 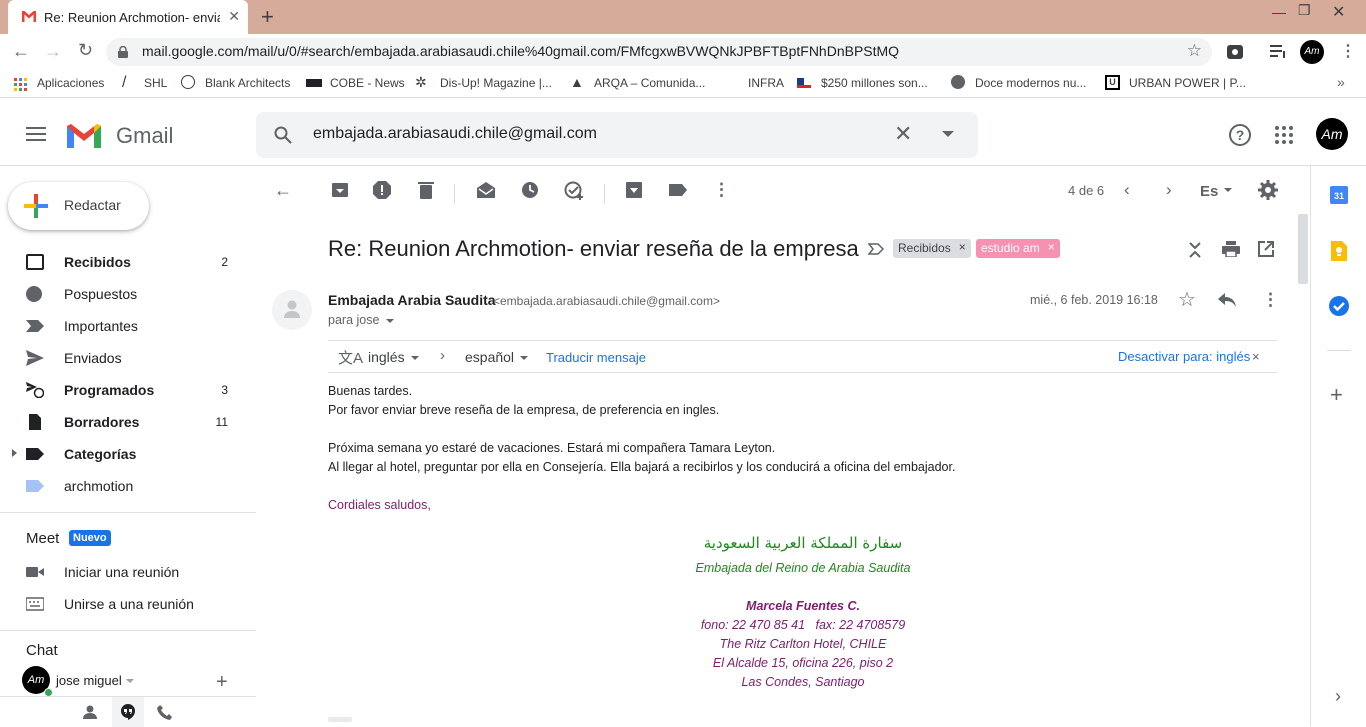 I want to click on input-tools-dropdown-icon, so click(x=1228, y=190).